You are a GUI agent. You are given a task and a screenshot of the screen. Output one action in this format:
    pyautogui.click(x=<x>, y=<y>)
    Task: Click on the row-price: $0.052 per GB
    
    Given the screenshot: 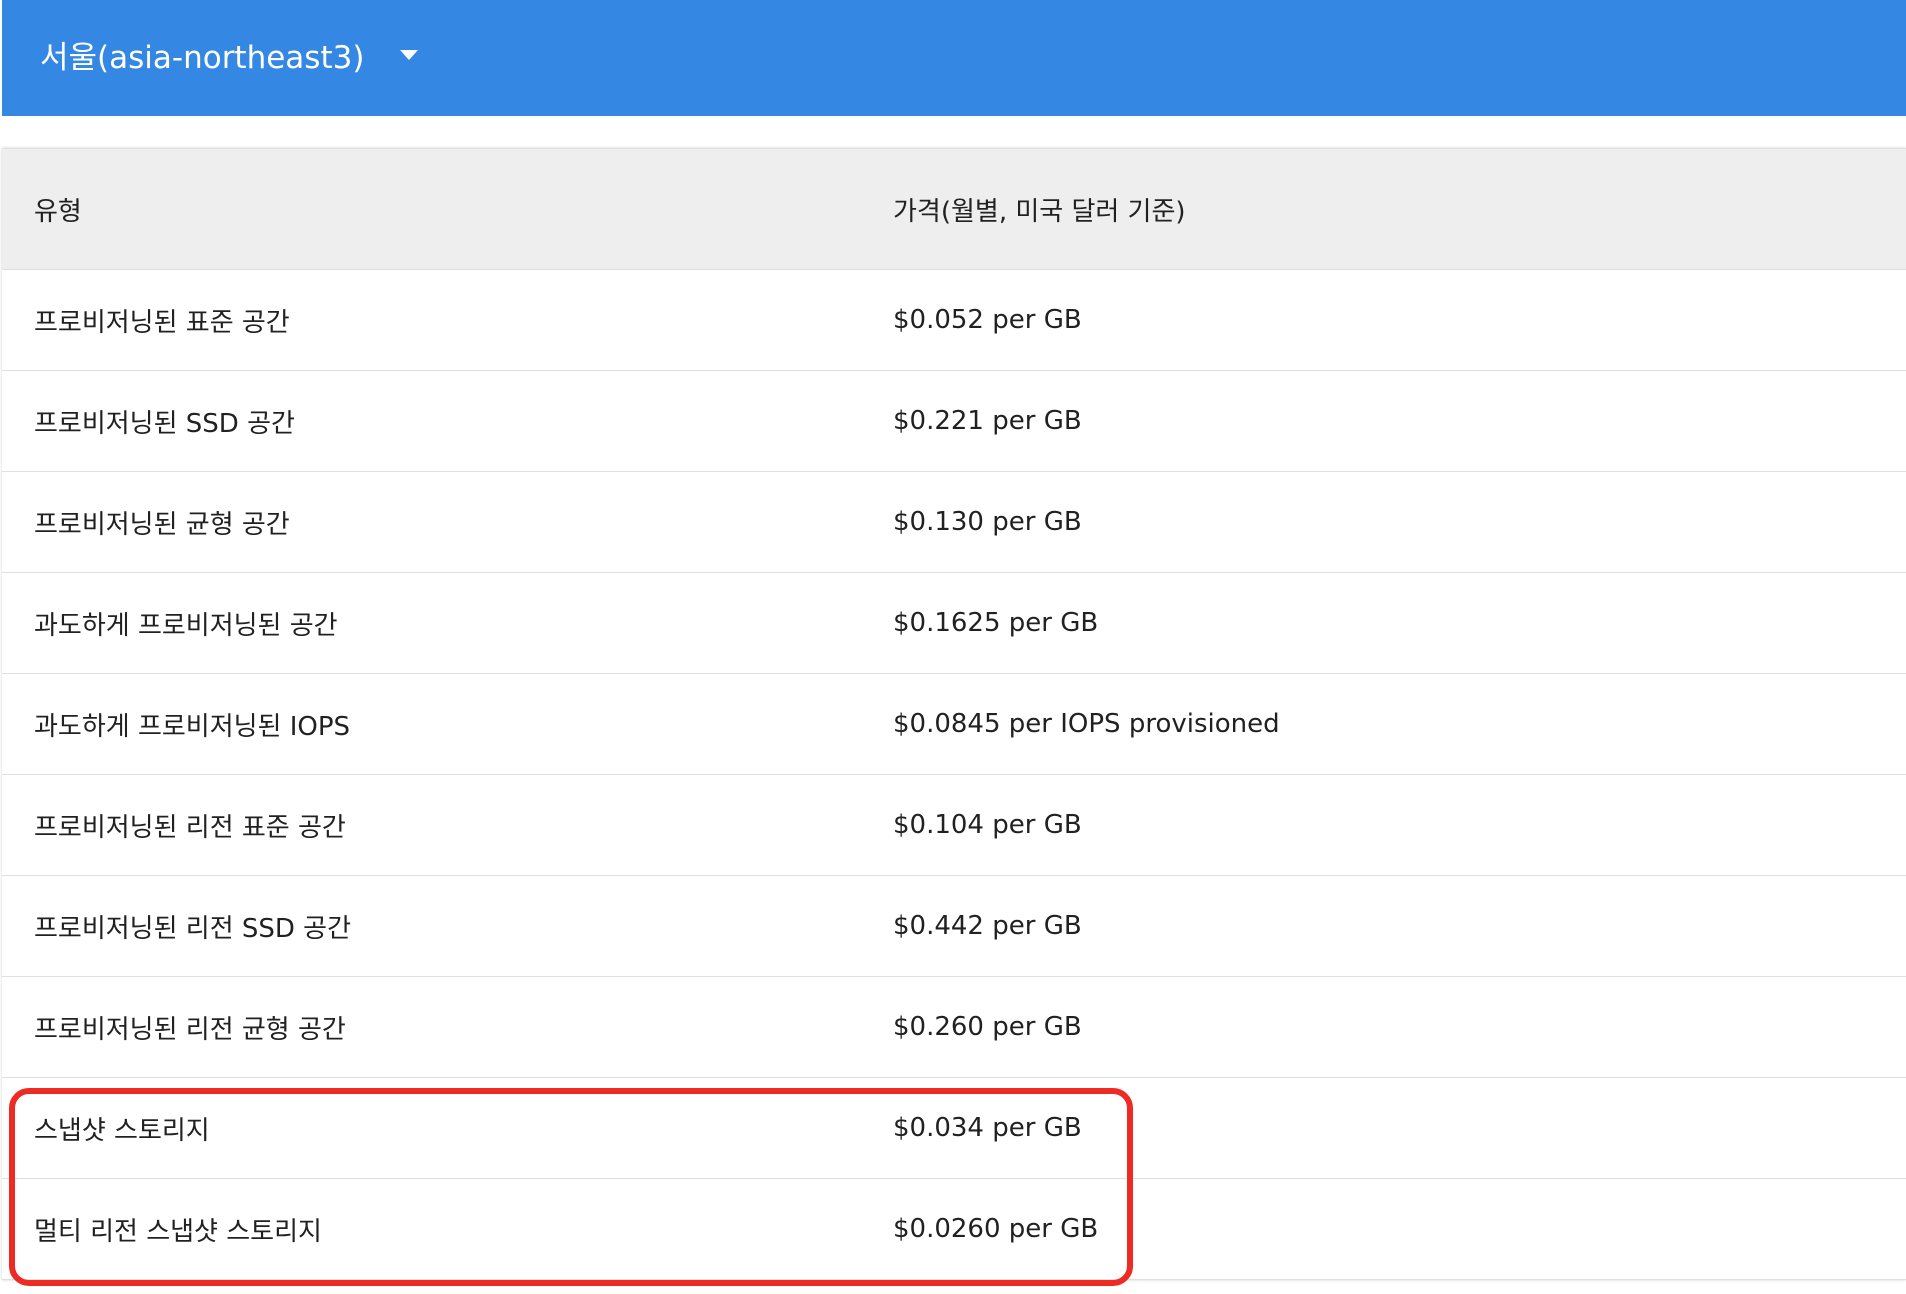 What is the action you would take?
    pyautogui.click(x=987, y=320)
    